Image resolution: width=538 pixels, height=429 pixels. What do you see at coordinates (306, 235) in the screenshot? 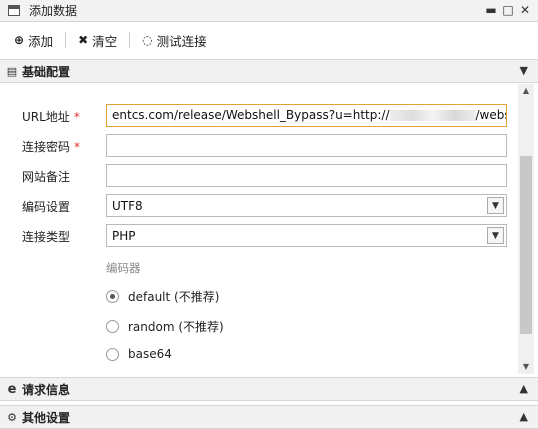
I see `type-select: PHP ▼` at bounding box center [306, 235].